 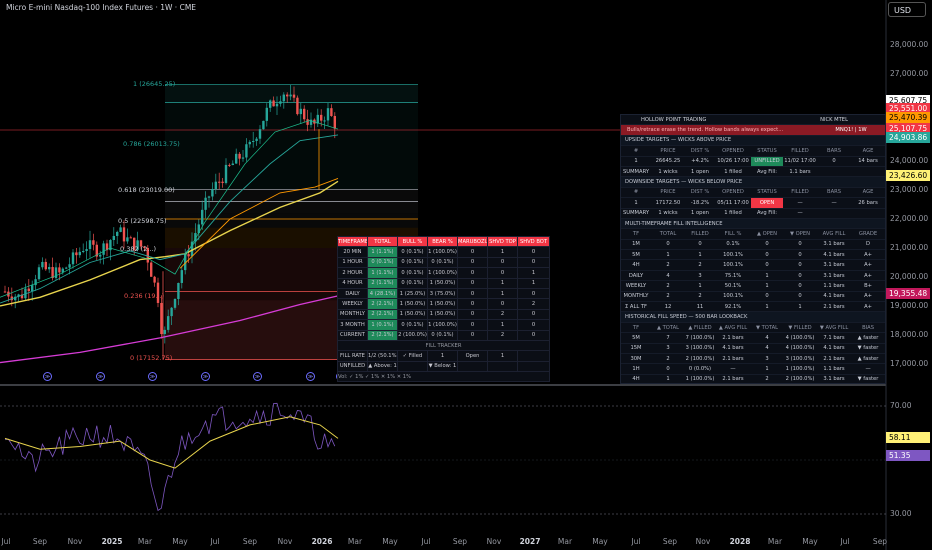 I want to click on price-badge: 19,355.48, so click(x=908, y=293).